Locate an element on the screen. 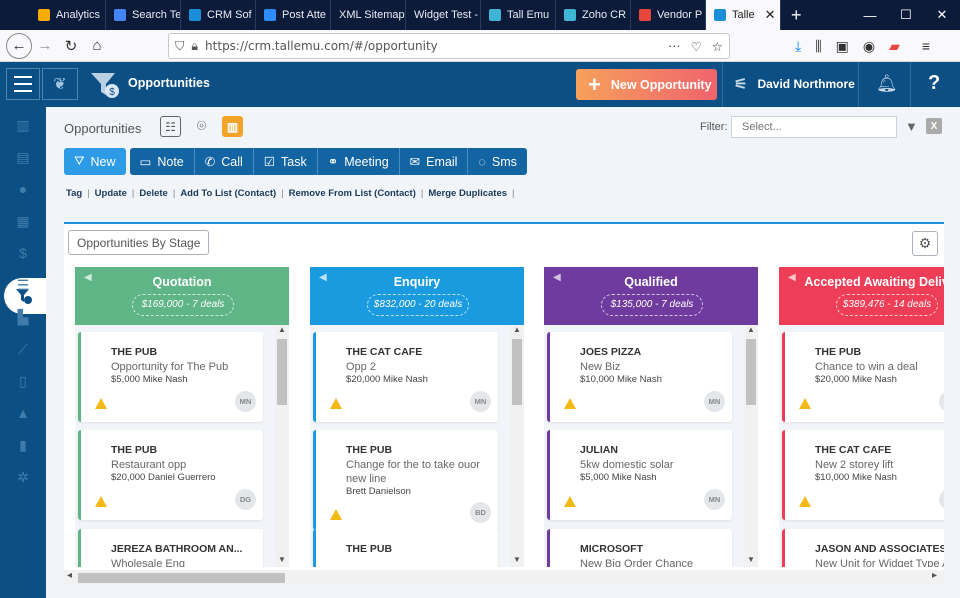 This screenshot has width=960, height=598. back-button: ← is located at coordinates (19, 45).